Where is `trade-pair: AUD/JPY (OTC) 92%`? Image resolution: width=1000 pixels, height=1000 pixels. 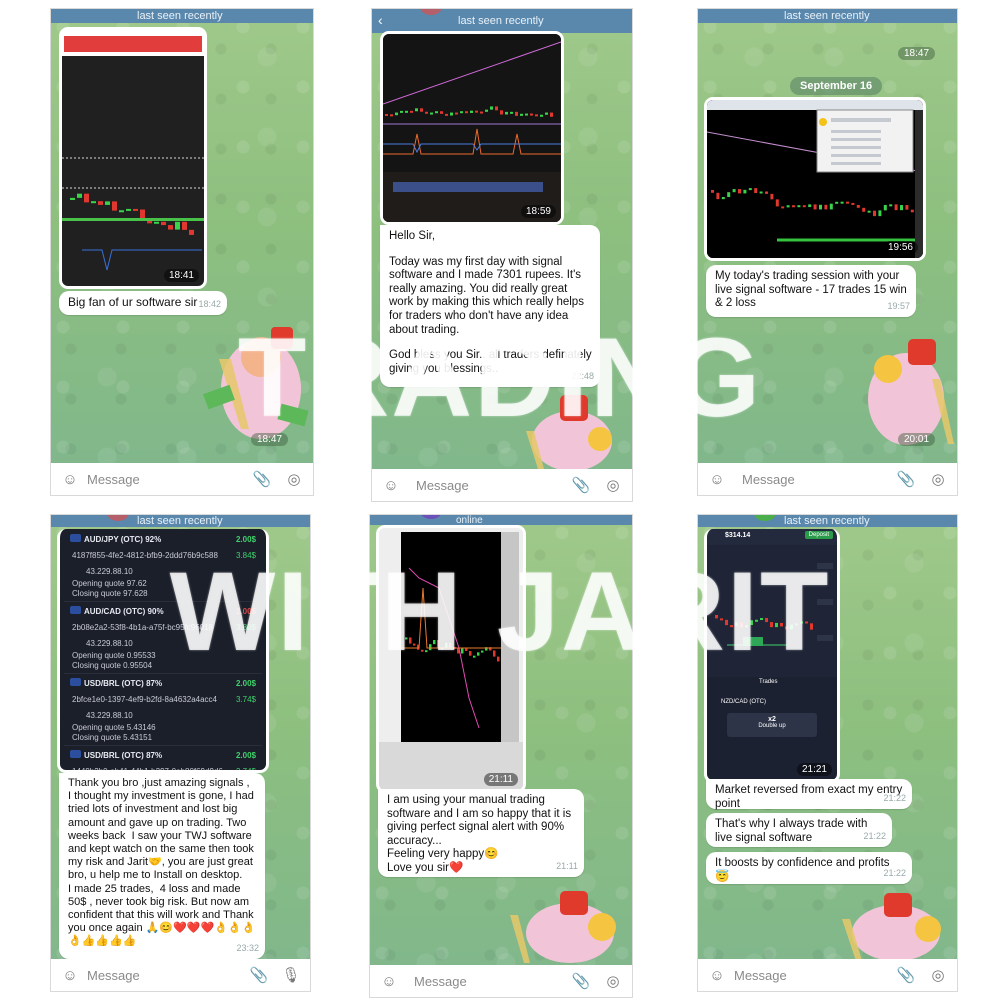 trade-pair: AUD/JPY (OTC) 92% is located at coordinates (123, 539).